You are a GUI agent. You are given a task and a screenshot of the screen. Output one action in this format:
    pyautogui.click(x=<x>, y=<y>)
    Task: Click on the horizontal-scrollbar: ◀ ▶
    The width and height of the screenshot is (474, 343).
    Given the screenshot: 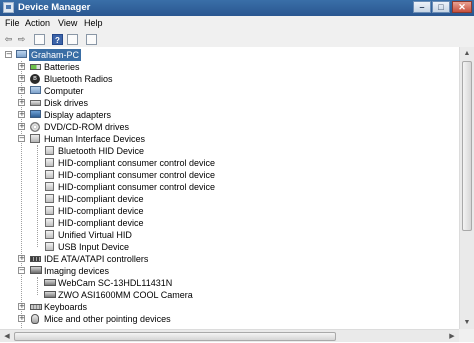 What is the action you would take?
    pyautogui.click(x=229, y=335)
    